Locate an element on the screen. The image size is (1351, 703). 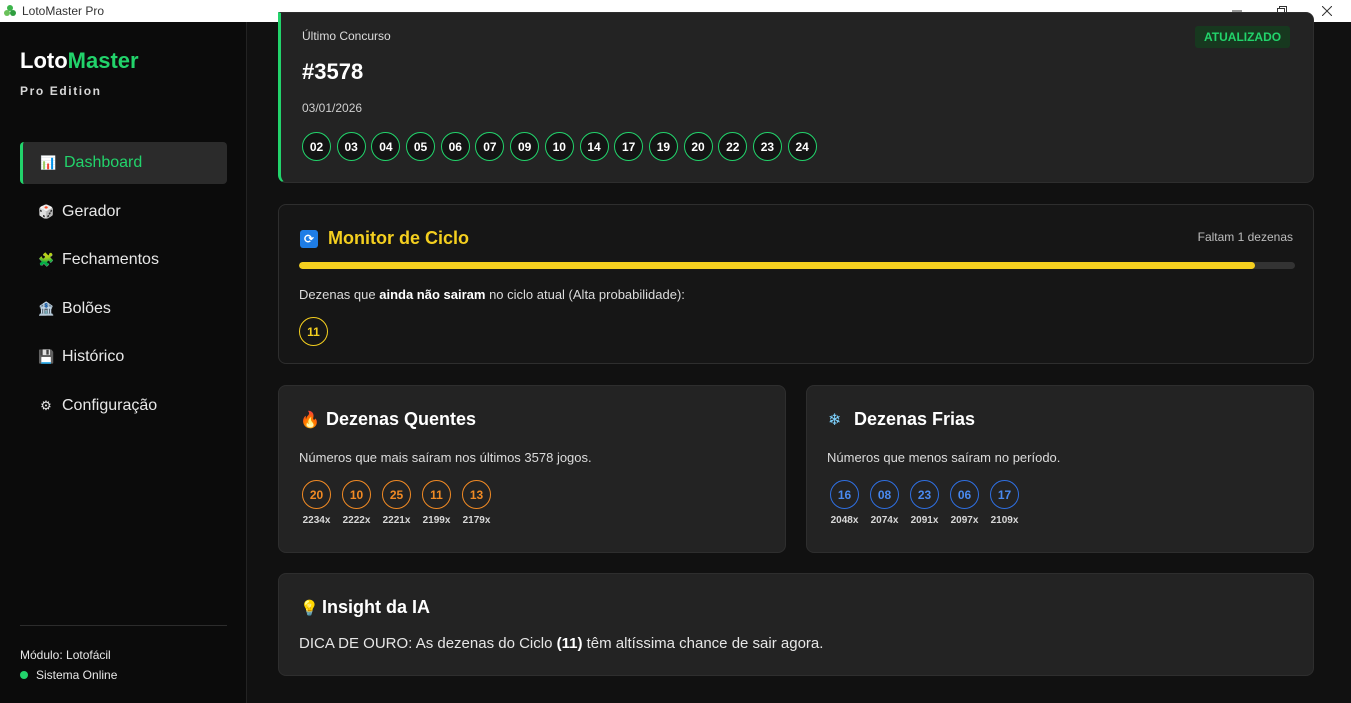
sidebar-item-label: Configuração is located at coordinates (110, 405).